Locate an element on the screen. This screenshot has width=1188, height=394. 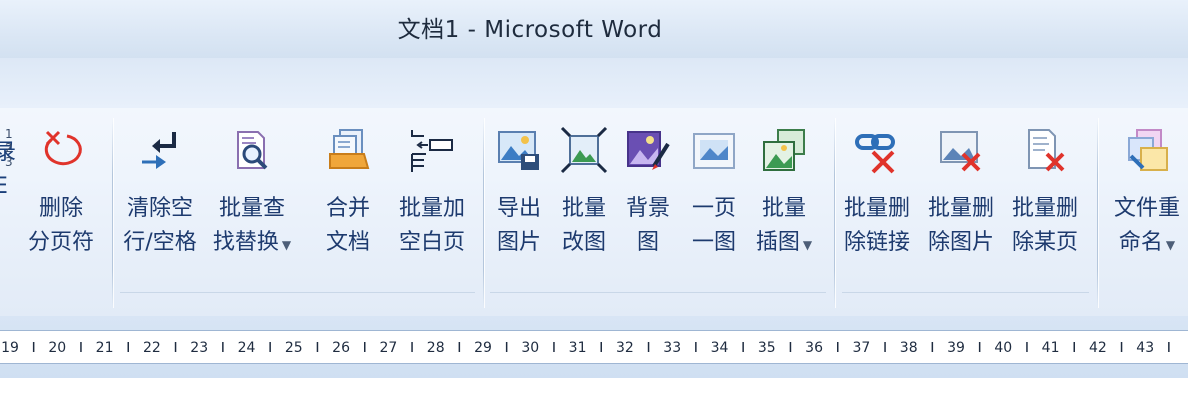
ruler-number: 21 is located at coordinates (105, 348).